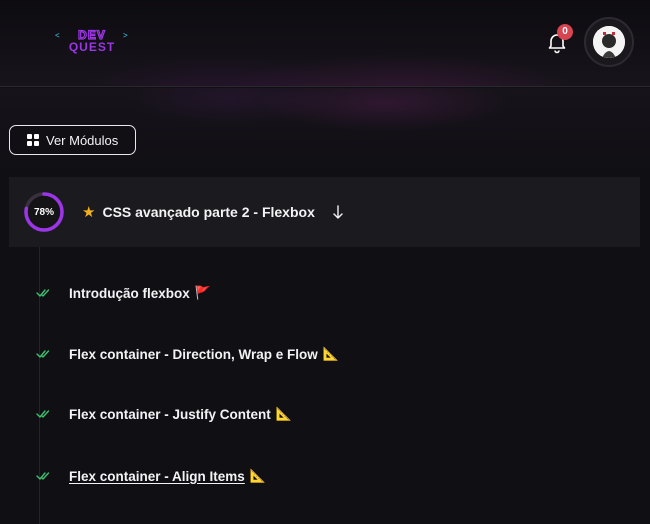 Image resolution: width=650 pixels, height=524 pixels. Describe the element at coordinates (129, 293) in the screenshot. I see `lesson-title: Introdução flexbox` at that location.